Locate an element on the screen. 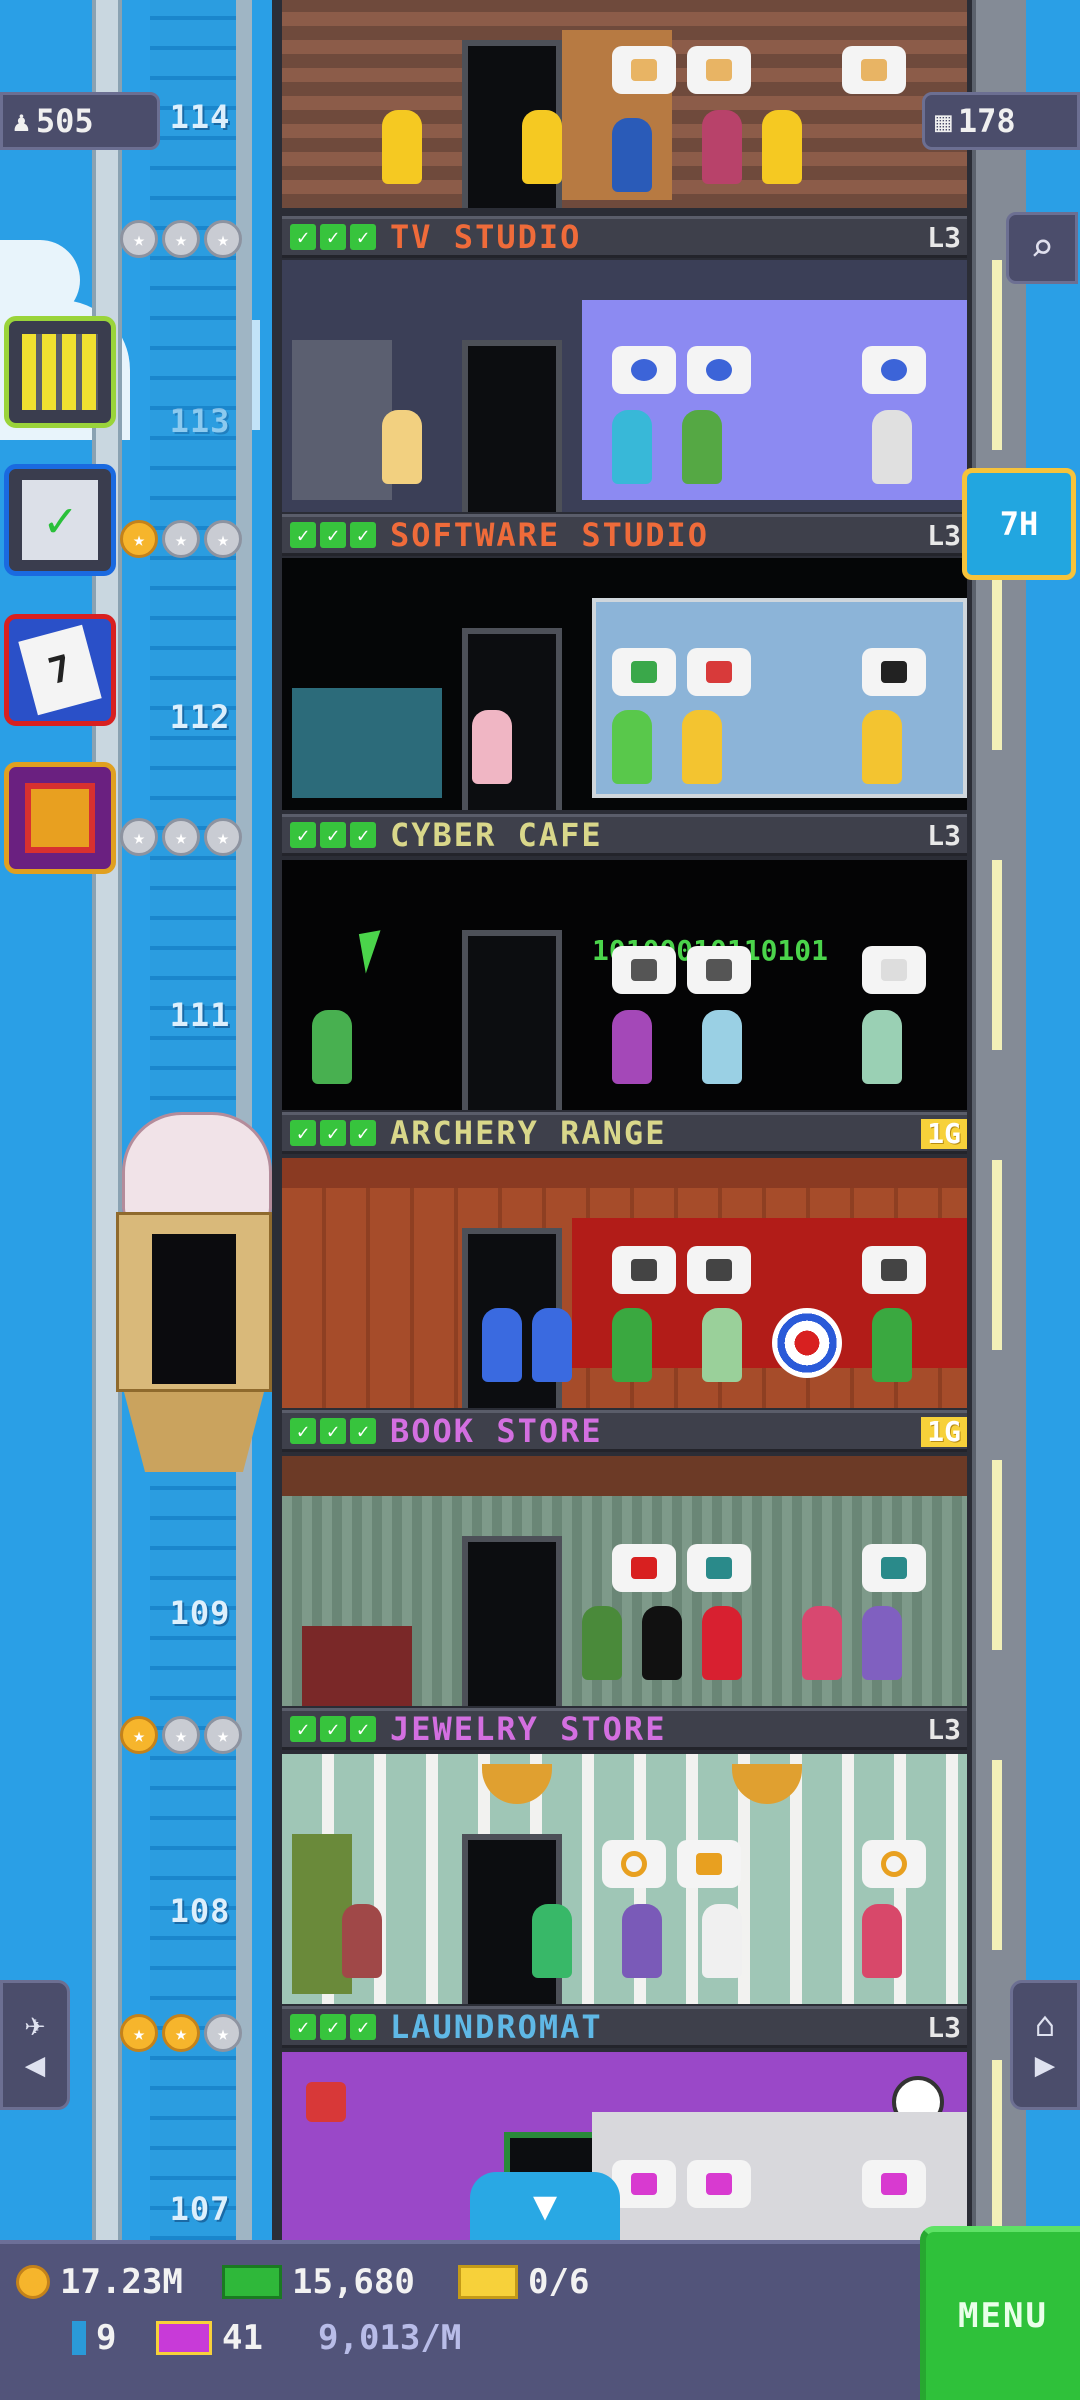 Image resolution: width=1080 pixels, height=2400 pixels. silver-star-icon: ★ is located at coordinates (181, 539).